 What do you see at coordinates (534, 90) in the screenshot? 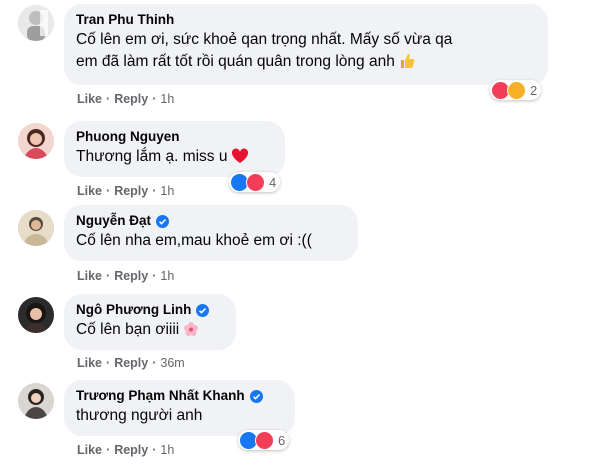
I see `reaction-count: 2` at bounding box center [534, 90].